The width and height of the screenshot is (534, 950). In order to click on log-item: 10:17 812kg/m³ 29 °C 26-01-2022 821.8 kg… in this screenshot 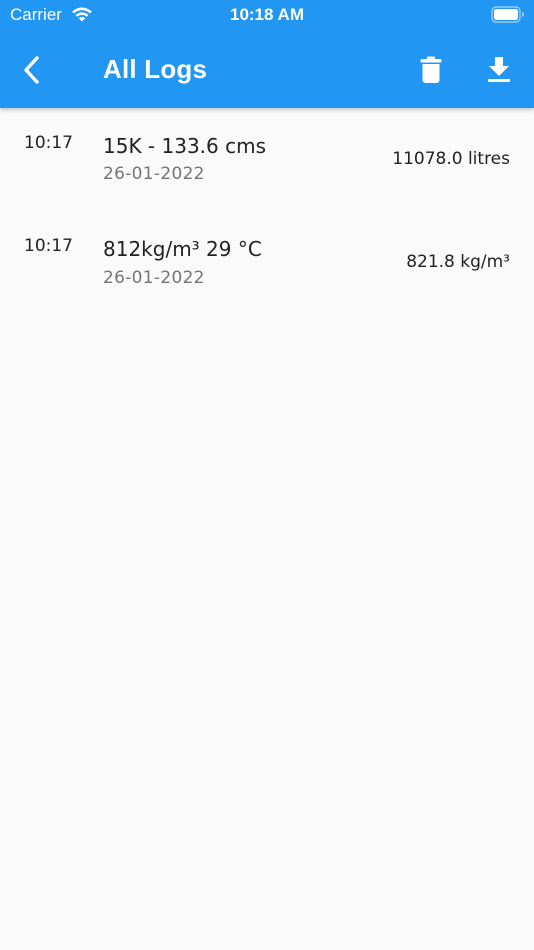, I will do `click(267, 261)`.